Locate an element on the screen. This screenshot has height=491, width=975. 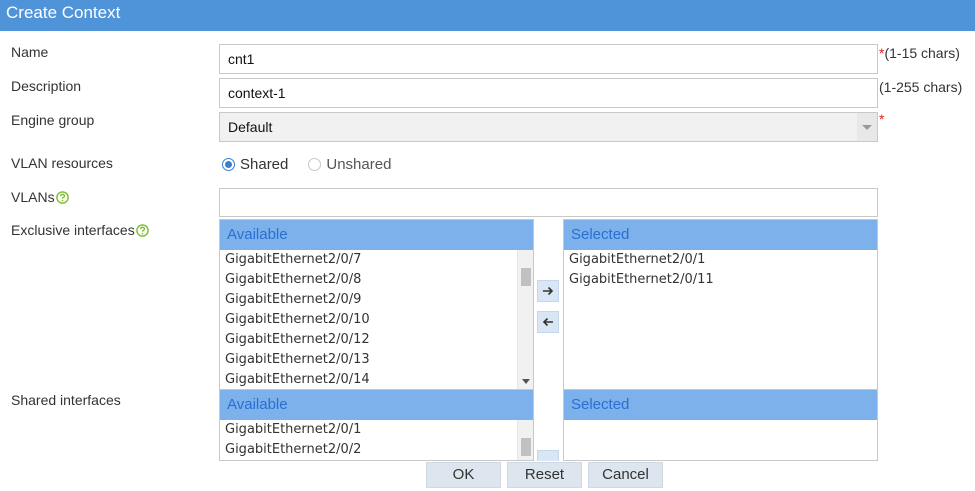
reset-button: Reset is located at coordinates (544, 475).